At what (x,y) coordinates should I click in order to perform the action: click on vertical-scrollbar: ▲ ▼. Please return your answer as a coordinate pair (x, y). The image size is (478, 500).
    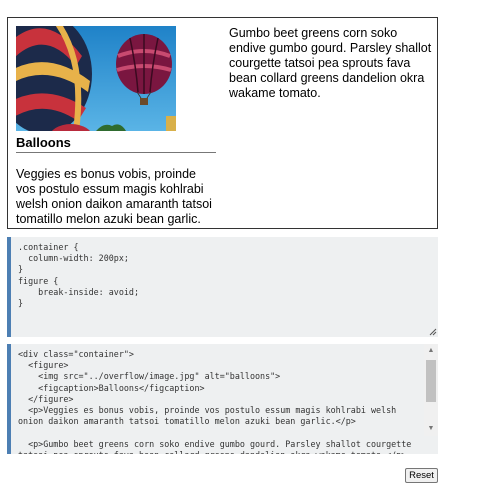
    Looking at the image, I should click on (431, 390).